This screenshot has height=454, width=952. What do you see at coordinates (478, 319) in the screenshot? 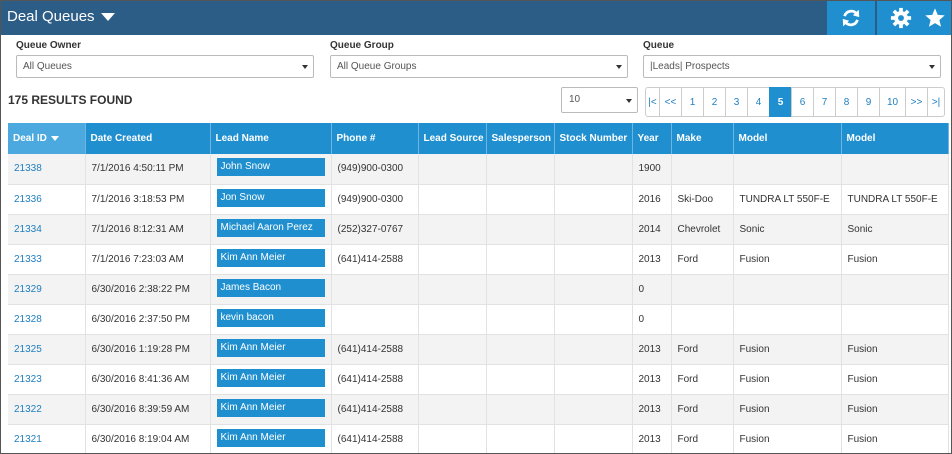
I see `table-row: 21328 6/30/2016 2:37:50 PM kevin bacon 0` at bounding box center [478, 319].